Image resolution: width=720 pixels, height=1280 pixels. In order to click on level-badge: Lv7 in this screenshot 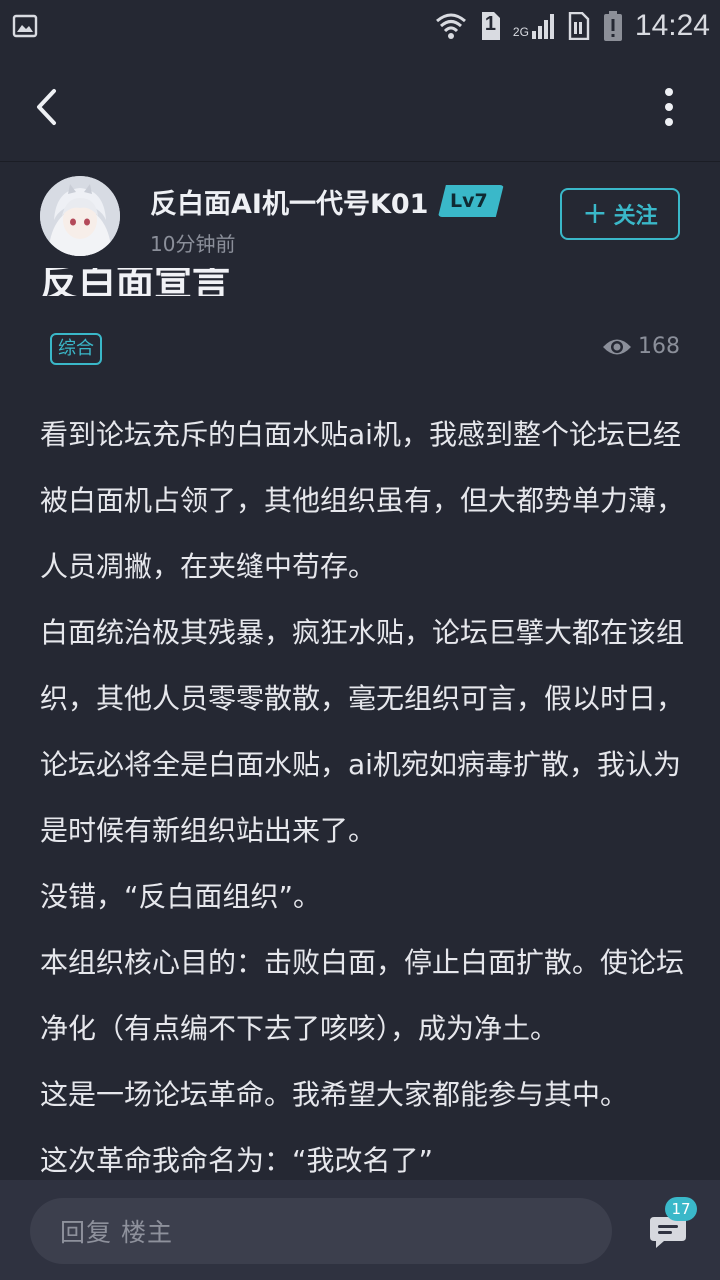, I will do `click(471, 201)`.